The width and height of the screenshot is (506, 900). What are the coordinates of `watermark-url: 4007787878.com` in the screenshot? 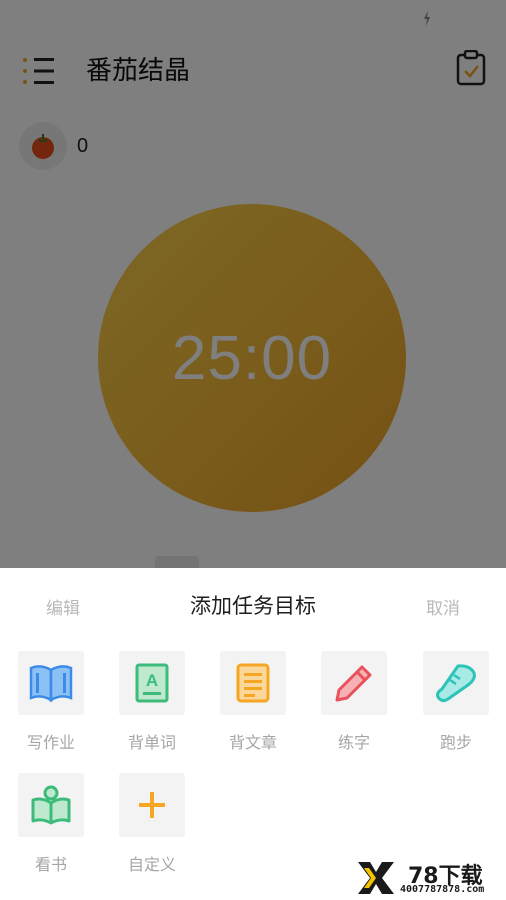 It's located at (442, 889).